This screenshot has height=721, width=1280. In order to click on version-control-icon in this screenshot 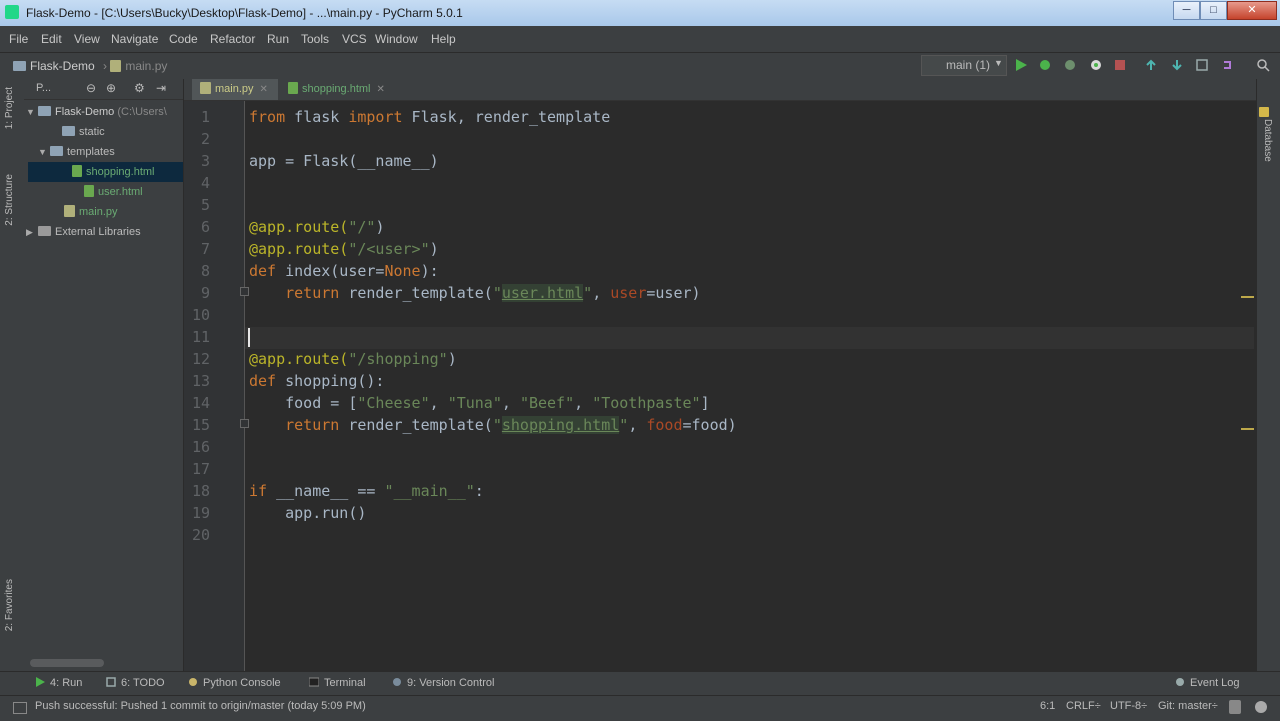, I will do `click(397, 682)`.